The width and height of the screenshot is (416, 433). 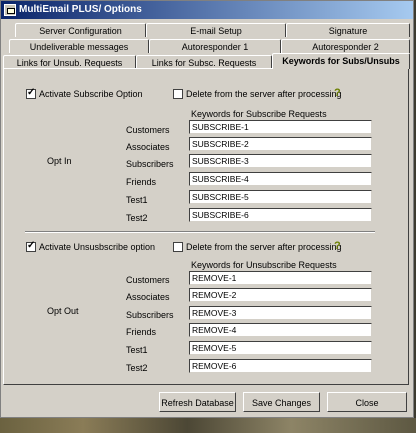 I want to click on unsubscribe-keyword-input: REMOVE-2, so click(x=280, y=295).